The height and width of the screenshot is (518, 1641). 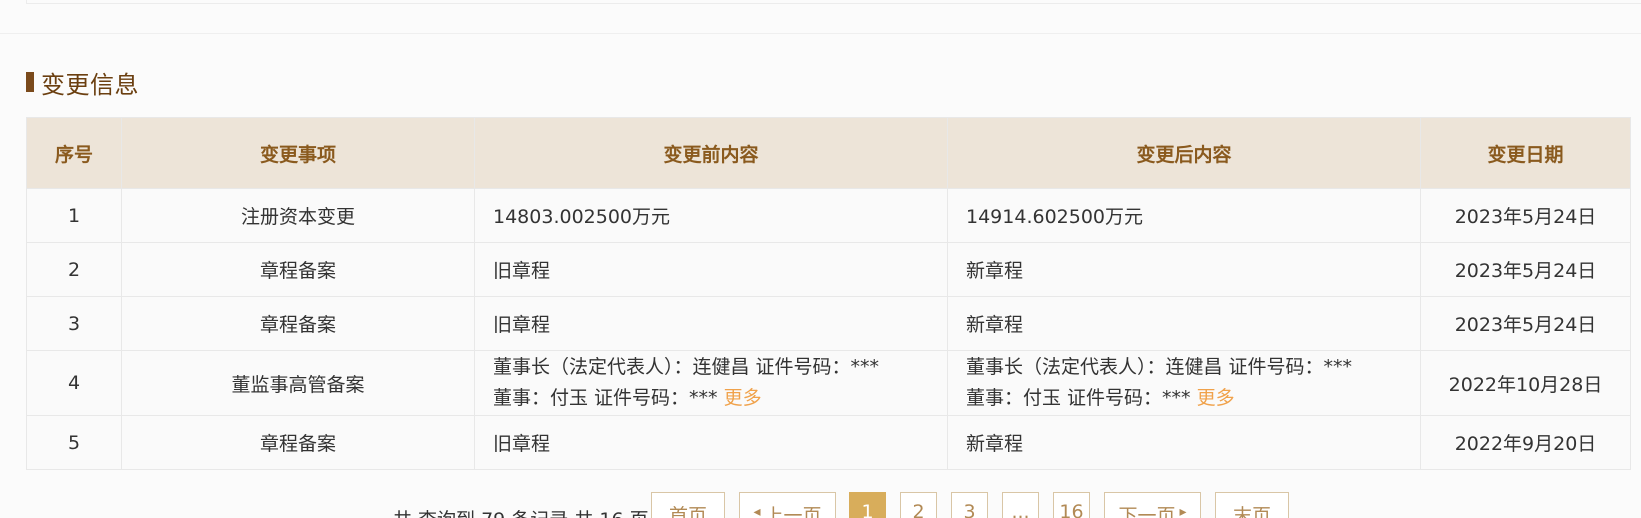 I want to click on header-before: 变更前内容, so click(x=711, y=153).